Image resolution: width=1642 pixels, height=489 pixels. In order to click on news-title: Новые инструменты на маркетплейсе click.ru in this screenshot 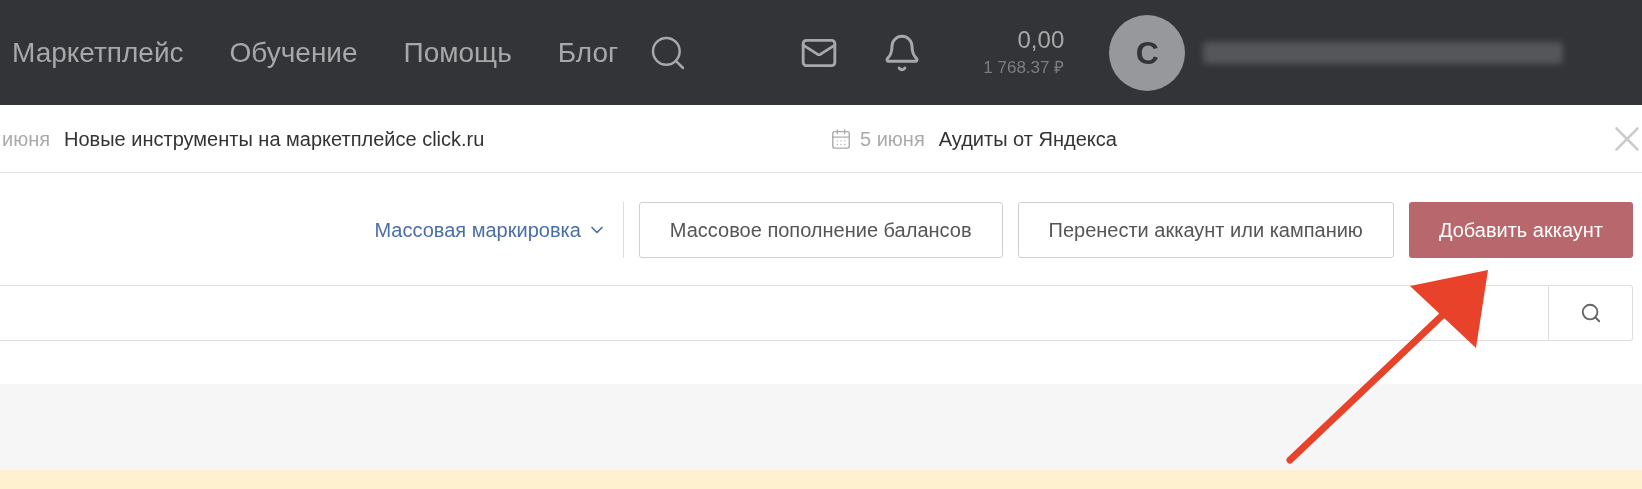, I will do `click(274, 138)`.